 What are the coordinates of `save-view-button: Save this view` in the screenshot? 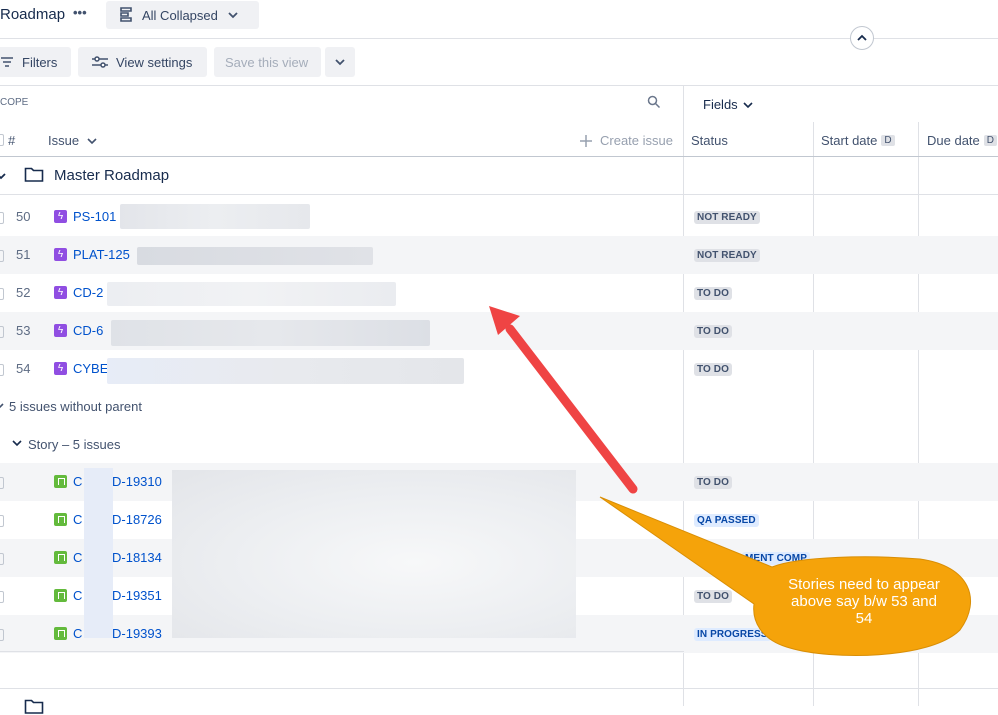 It's located at (267, 62).